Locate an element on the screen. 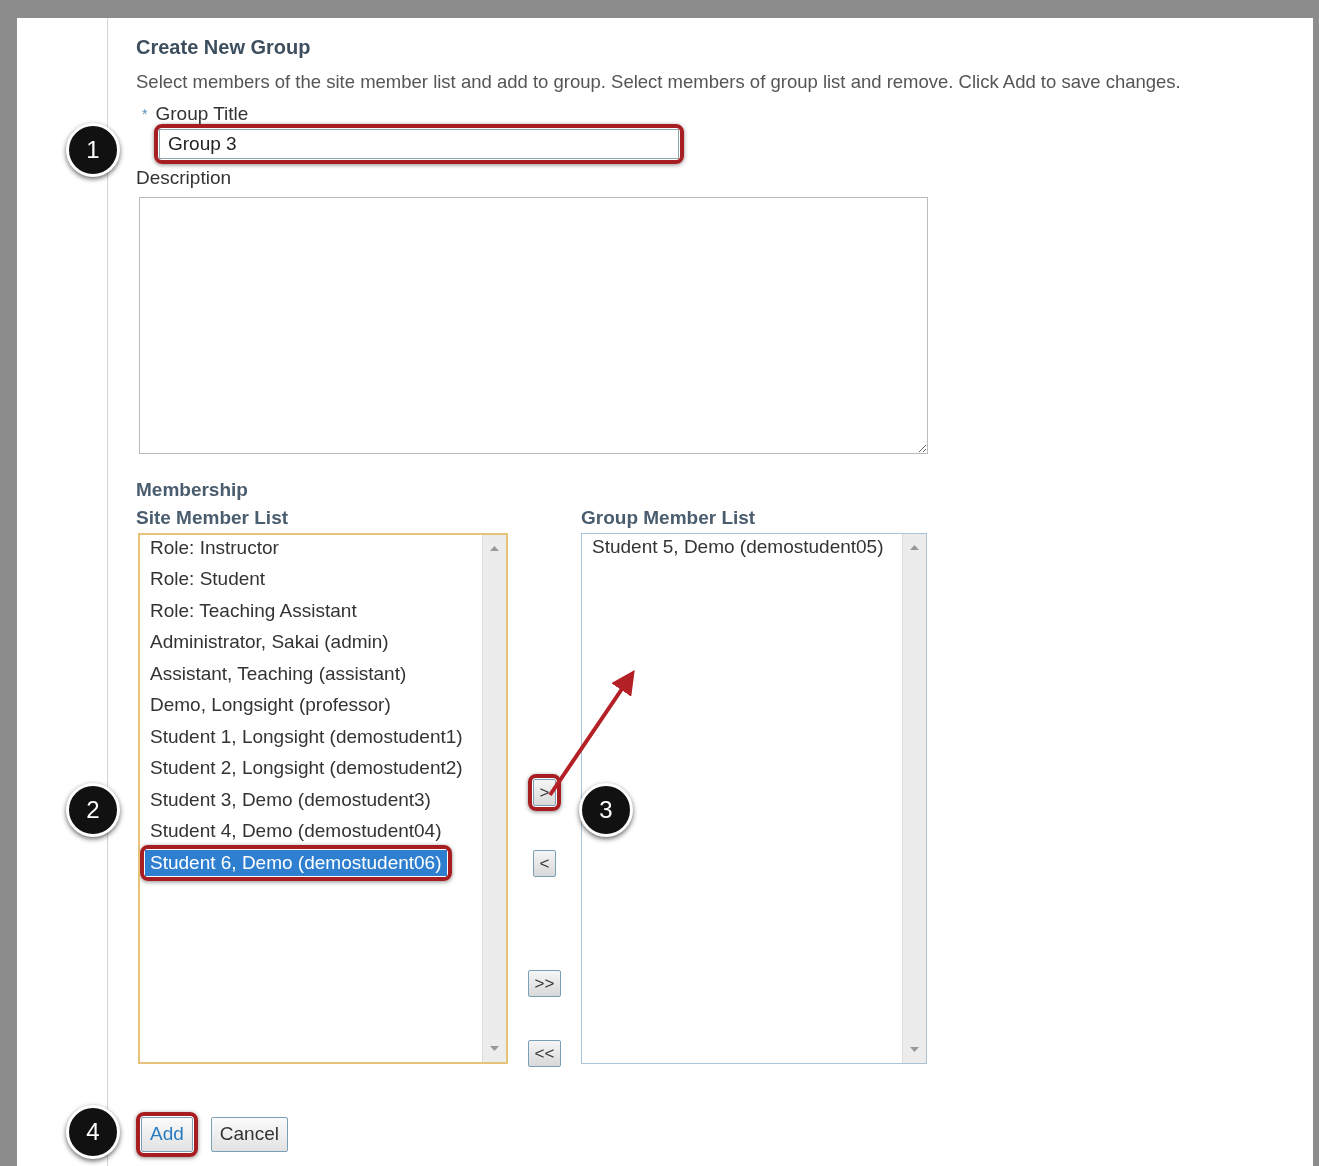 The width and height of the screenshot is (1319, 1166). field-label: Description is located at coordinates (184, 178).